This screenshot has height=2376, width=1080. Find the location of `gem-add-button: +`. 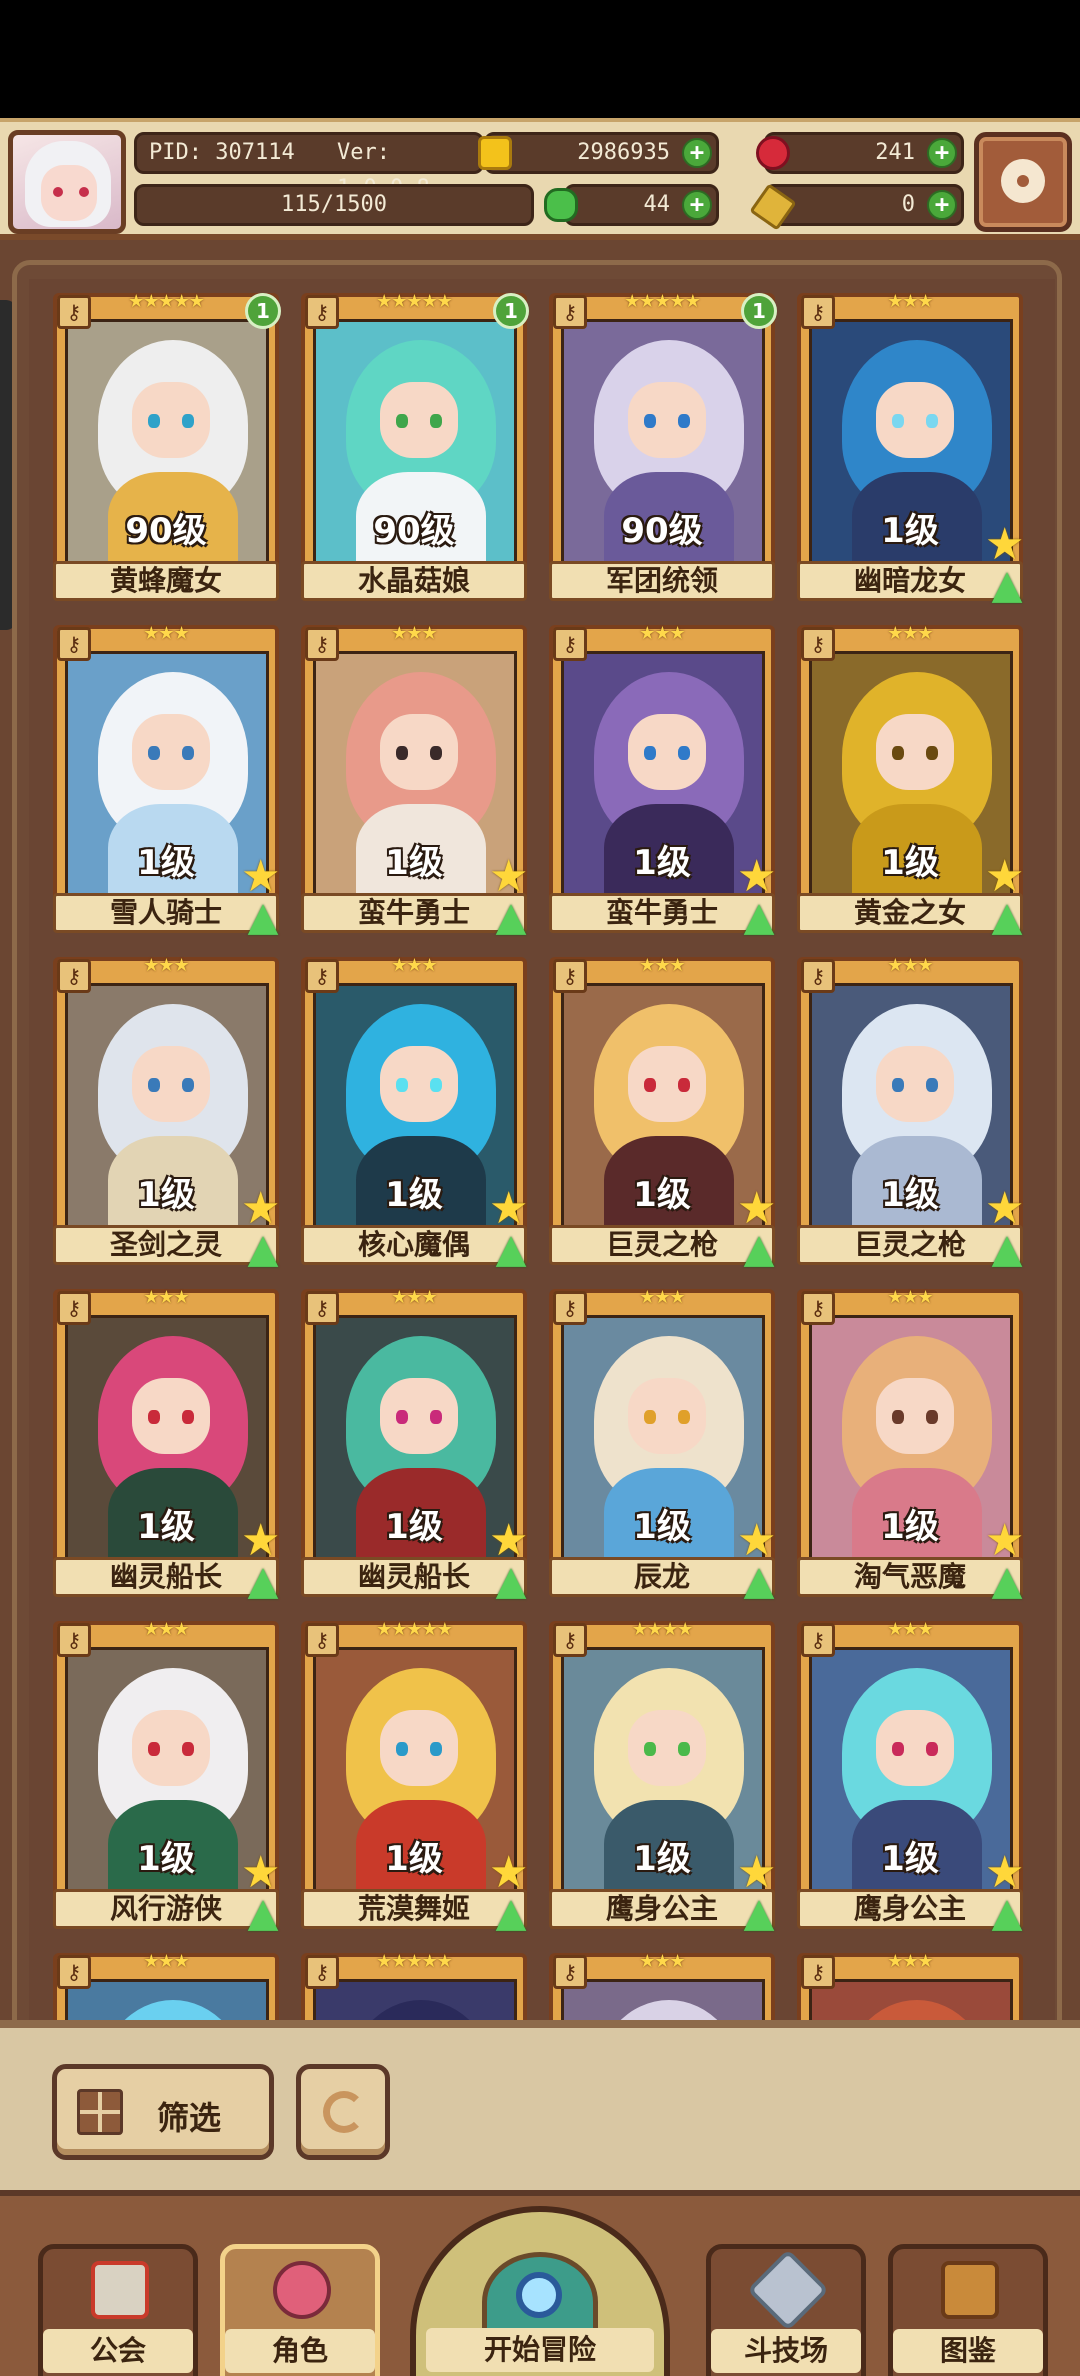

gem-add-button: + is located at coordinates (942, 153).